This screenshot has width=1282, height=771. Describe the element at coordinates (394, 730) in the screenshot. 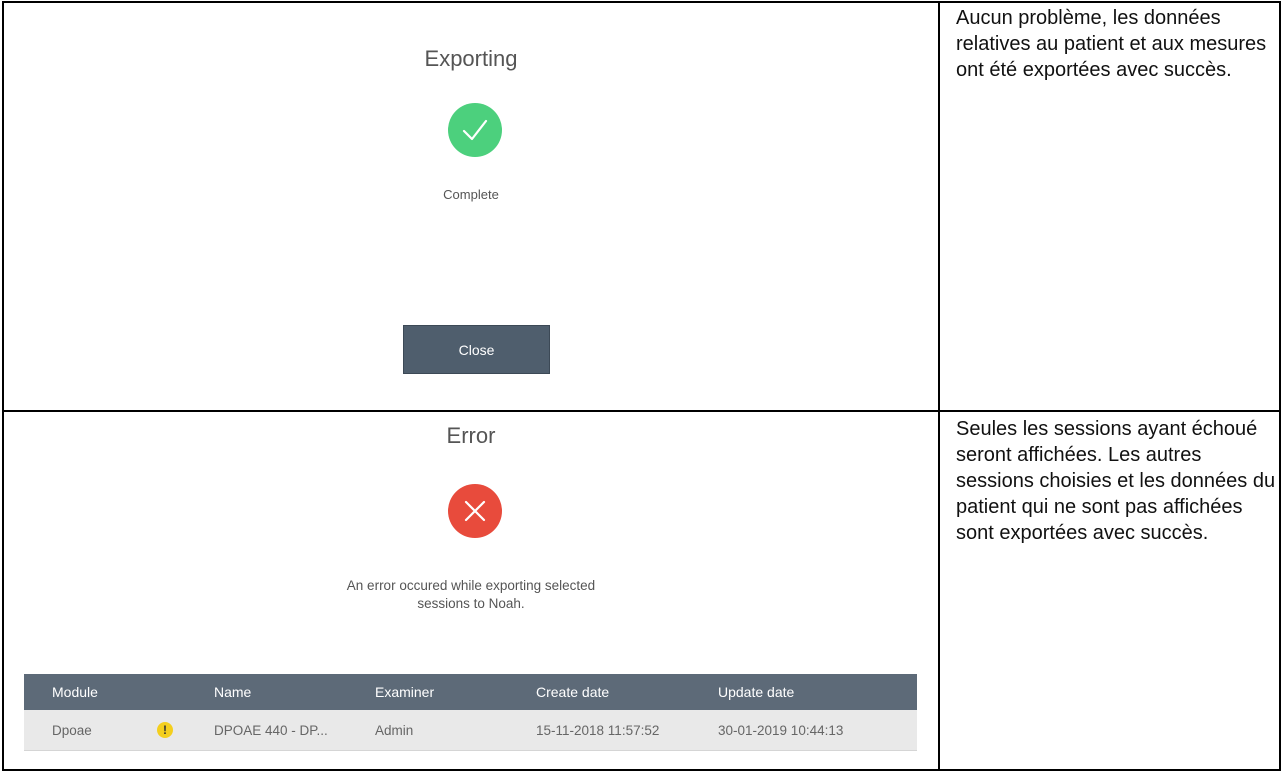

I see `cell-examiner: Admin` at that location.